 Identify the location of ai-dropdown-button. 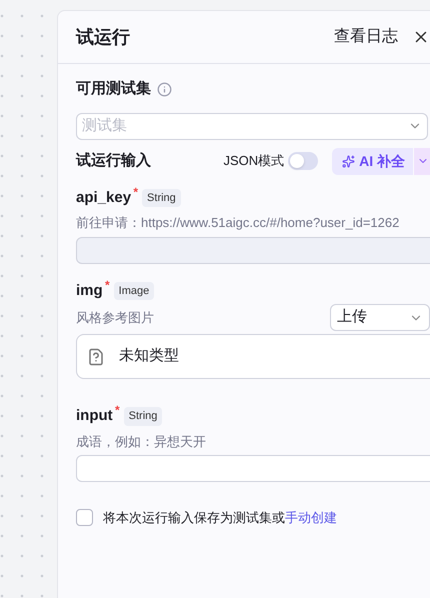
(422, 161).